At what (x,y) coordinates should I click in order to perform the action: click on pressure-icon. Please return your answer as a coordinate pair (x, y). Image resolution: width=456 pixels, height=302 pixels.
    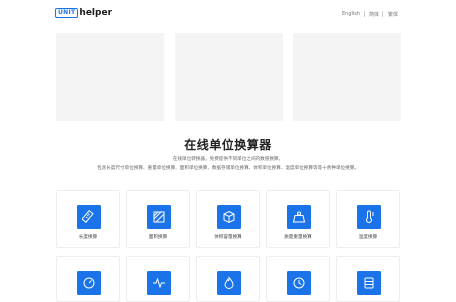
    Looking at the image, I should click on (89, 283).